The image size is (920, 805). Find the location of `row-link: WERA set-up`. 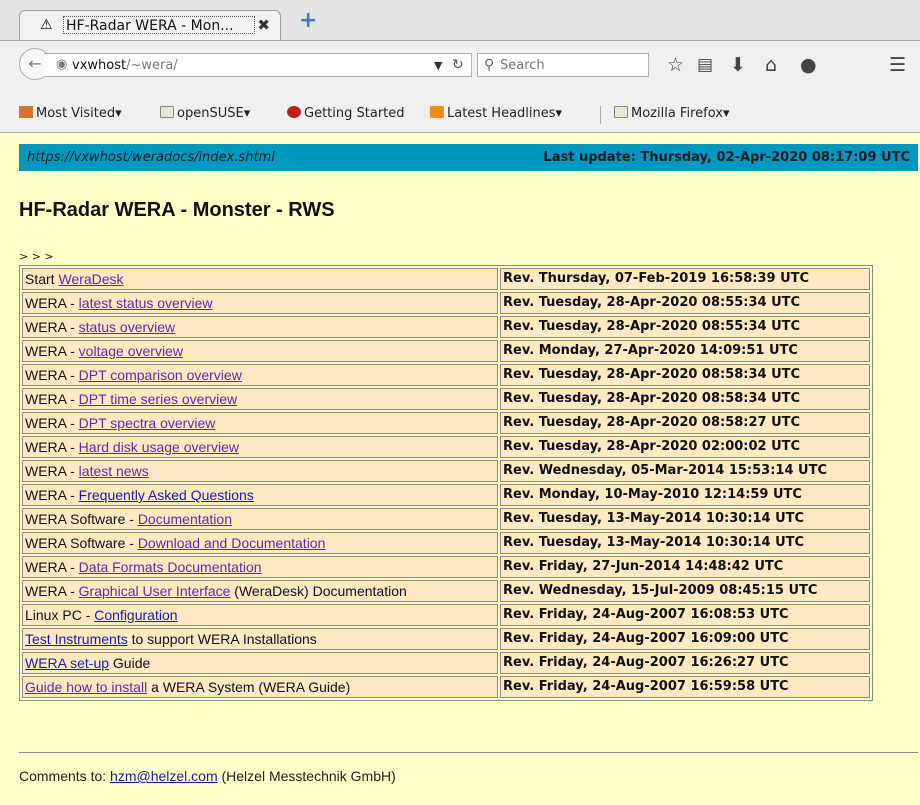

row-link: WERA set-up is located at coordinates (67, 663).